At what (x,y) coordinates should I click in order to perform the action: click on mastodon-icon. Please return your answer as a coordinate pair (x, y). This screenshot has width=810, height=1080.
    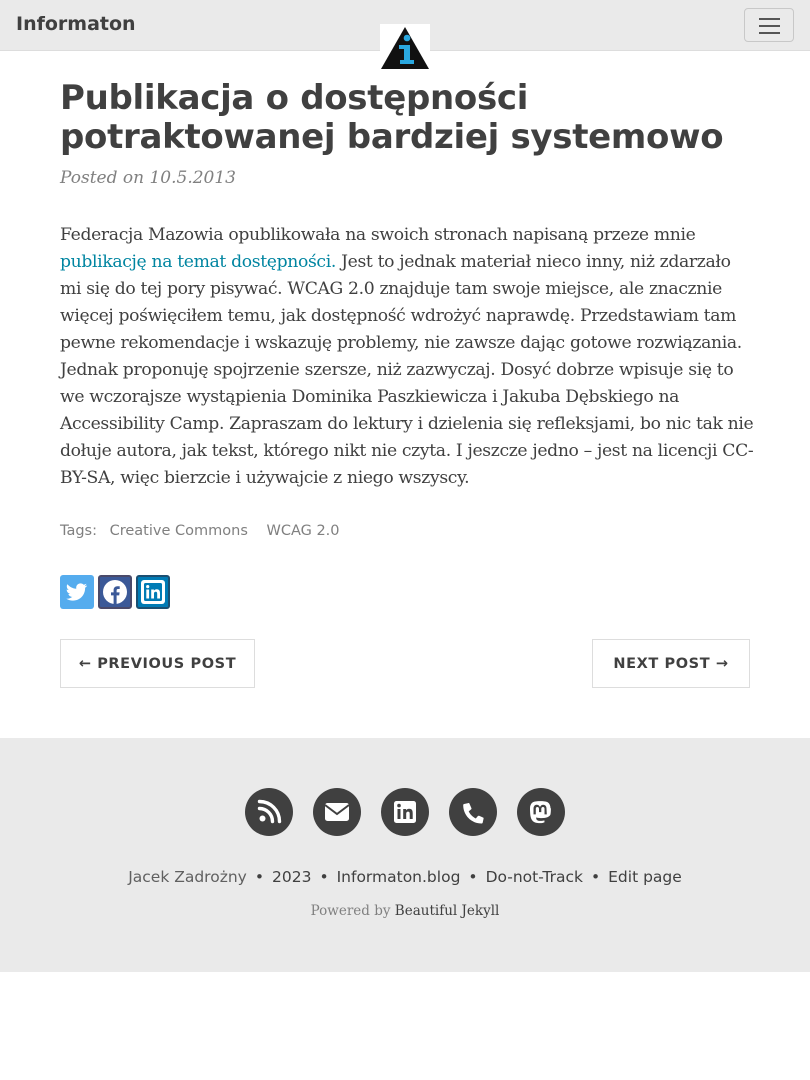
    Looking at the image, I should click on (541, 812).